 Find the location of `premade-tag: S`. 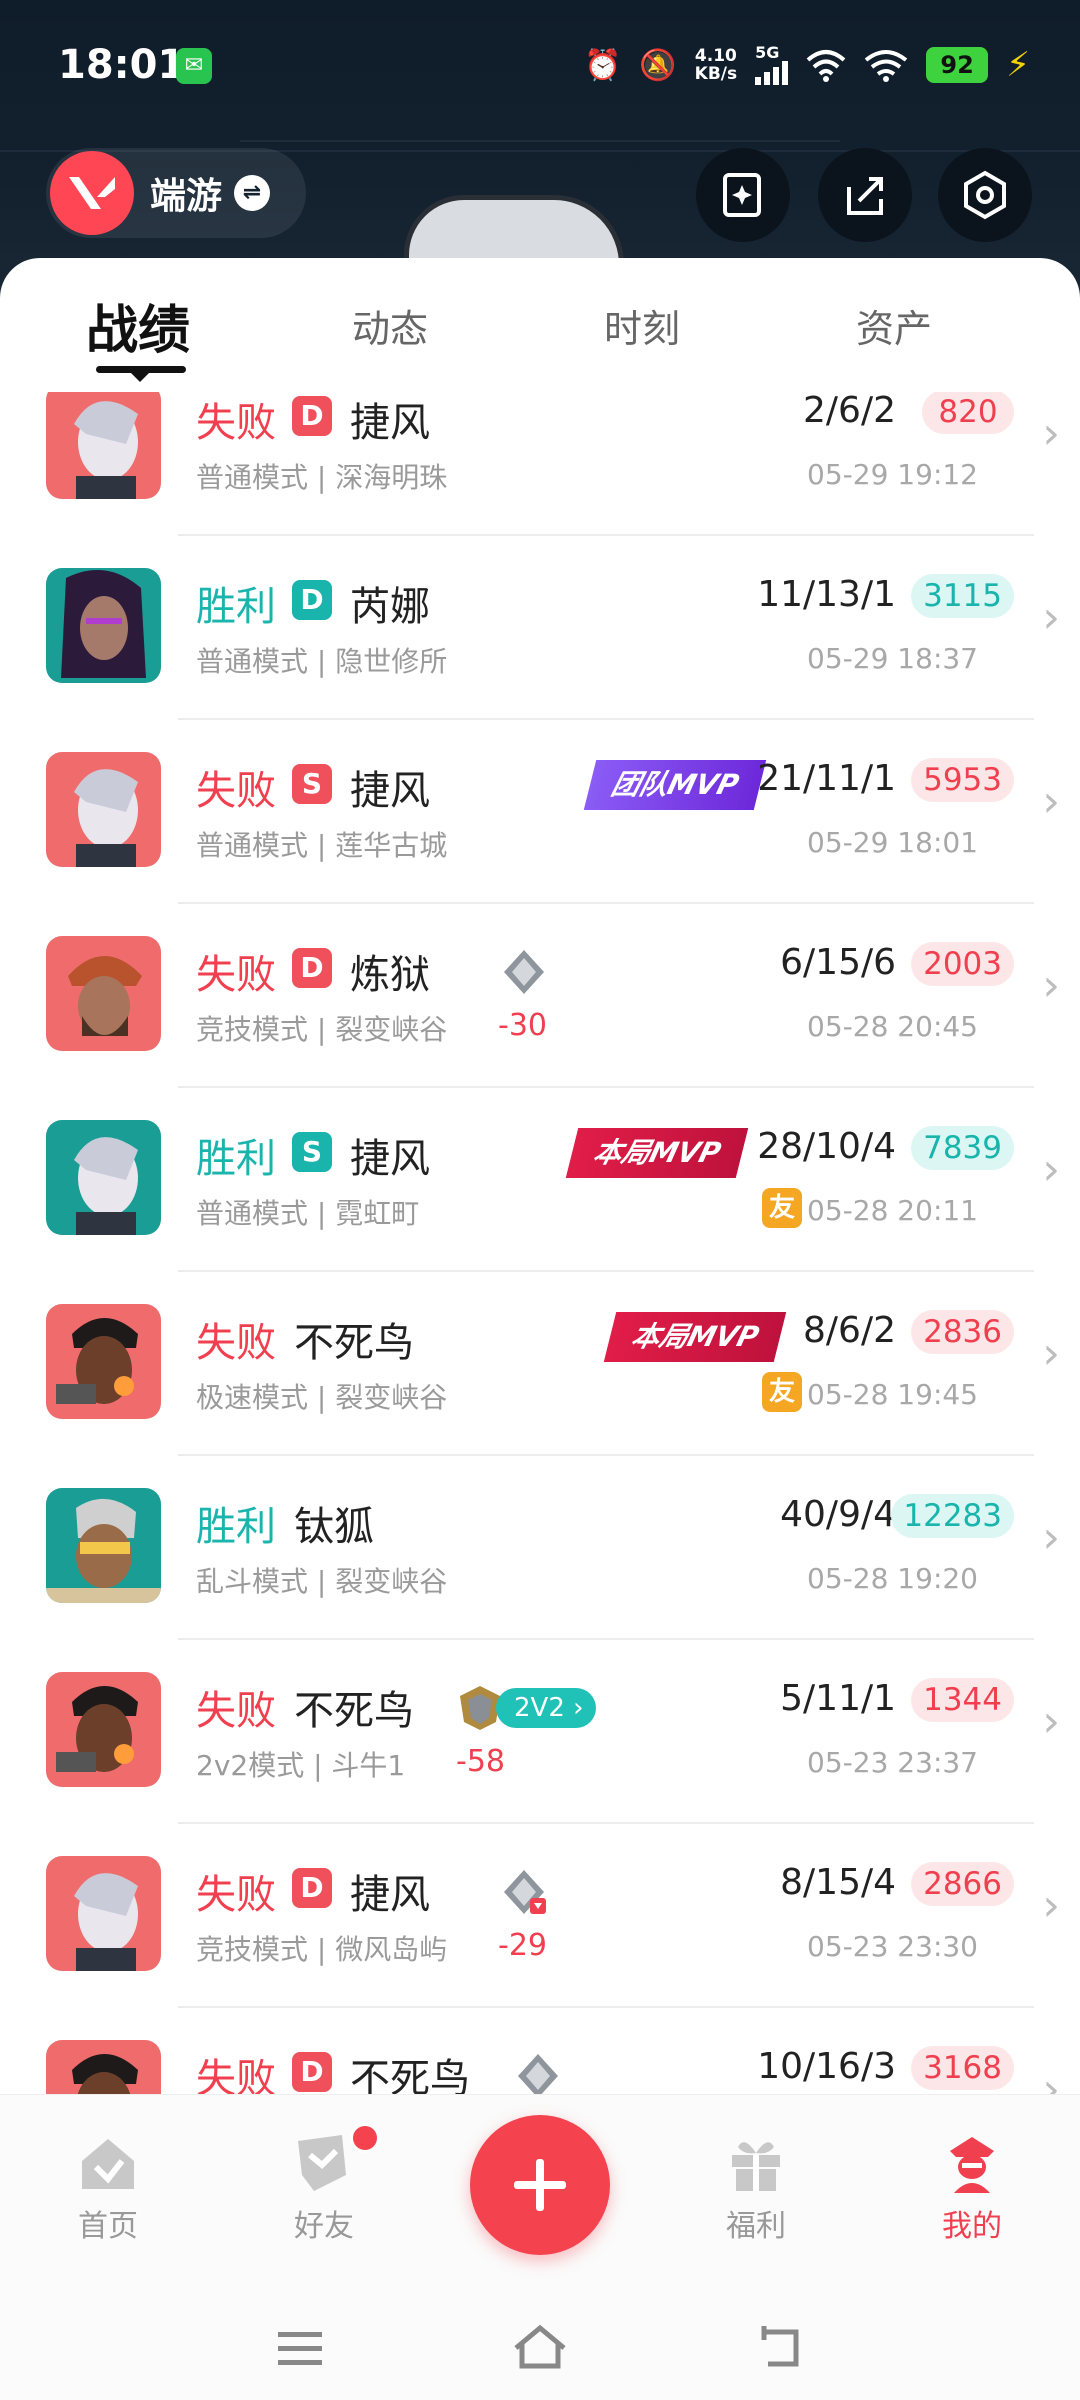

premade-tag: S is located at coordinates (312, 1152).